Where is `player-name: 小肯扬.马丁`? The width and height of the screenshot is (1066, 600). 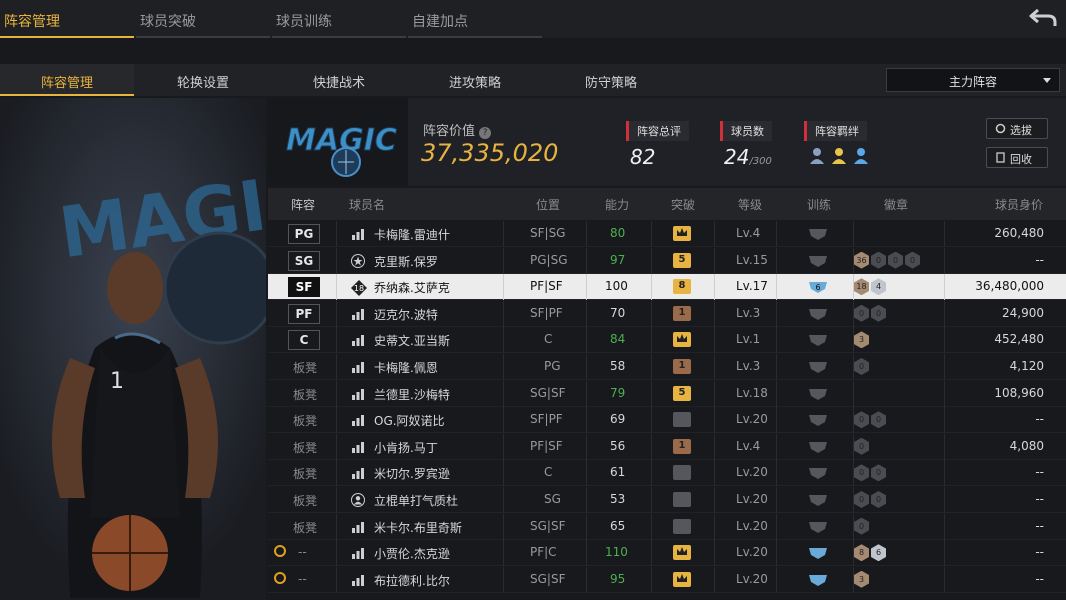 player-name: 小肯扬.马丁 is located at coordinates (406, 447).